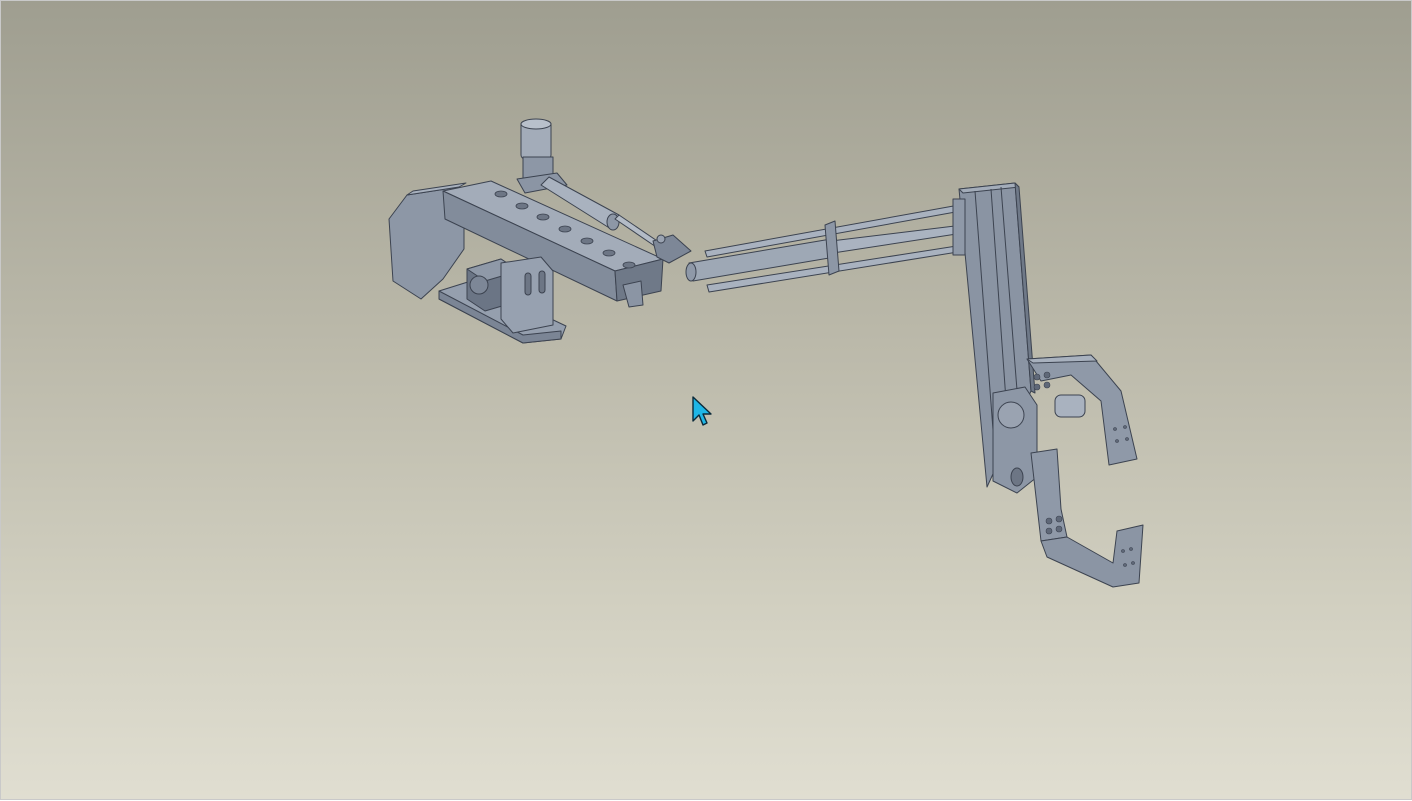 This screenshot has height=801, width=1412. Describe the element at coordinates (661, 239) in the screenshot. I see `coupling-bolt` at that location.